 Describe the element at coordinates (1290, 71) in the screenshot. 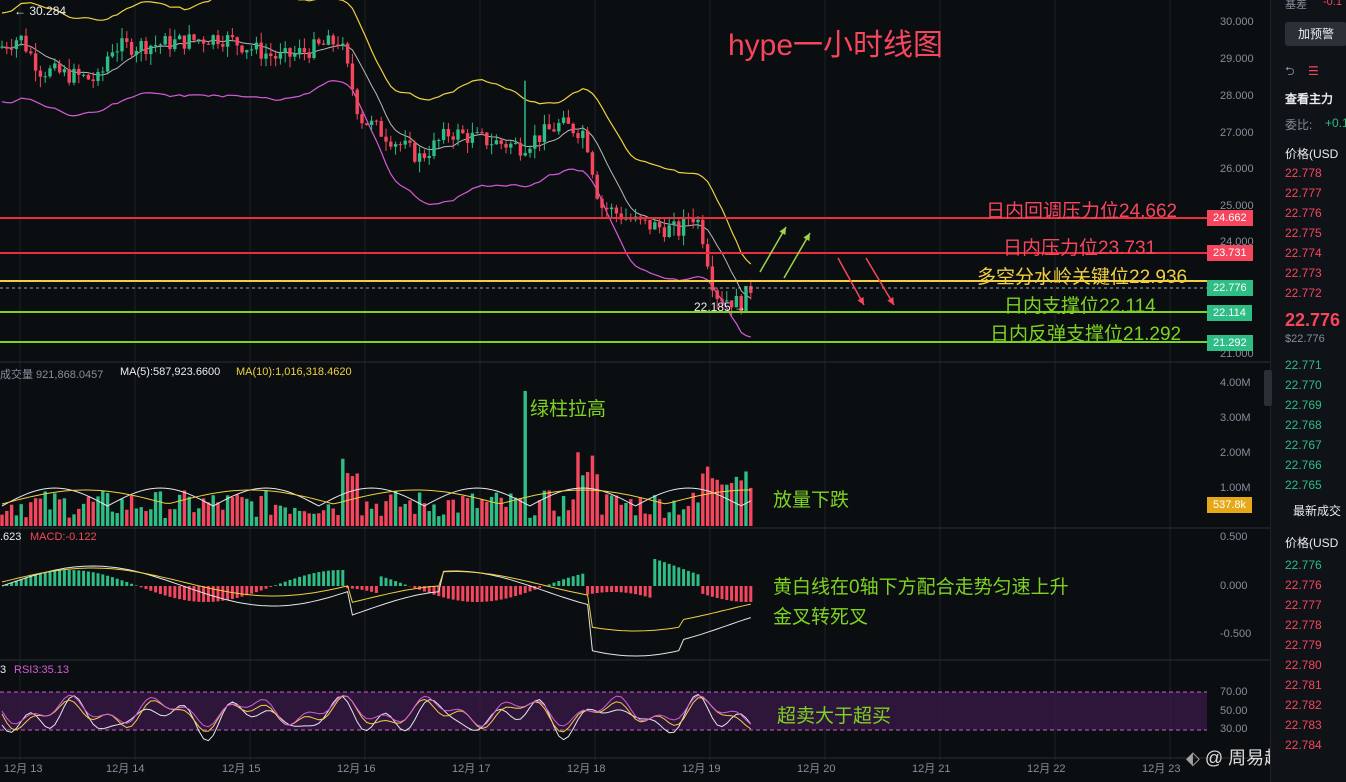

I see `layout-icon: ⮌` at that location.